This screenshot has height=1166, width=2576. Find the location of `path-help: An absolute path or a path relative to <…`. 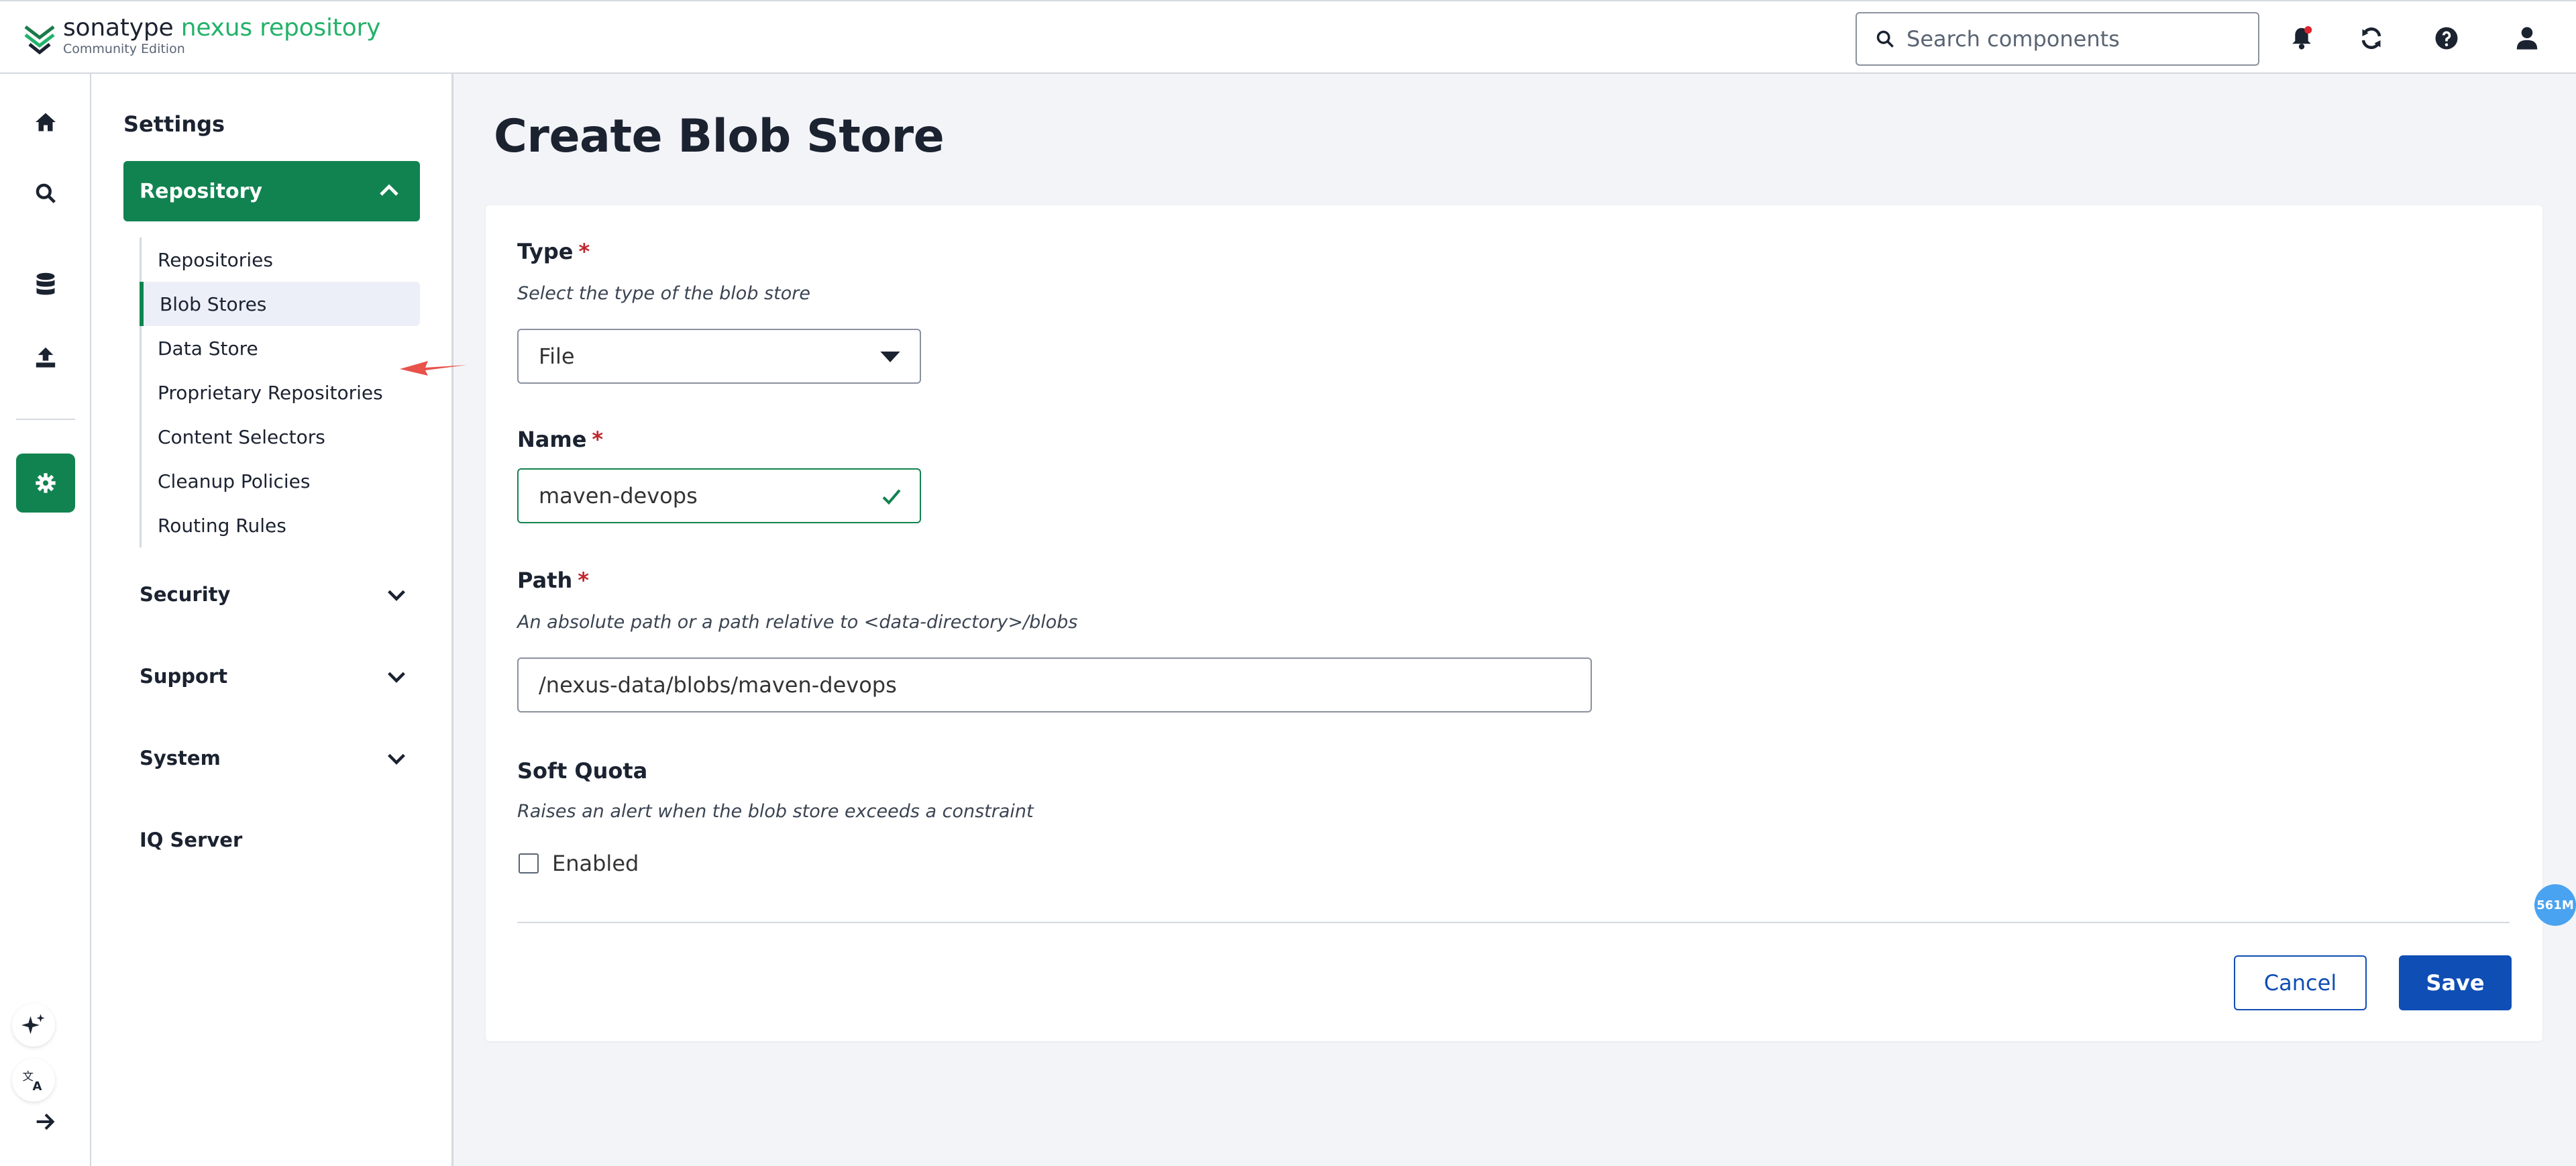

path-help: An absolute path or a path relative to <… is located at coordinates (797, 622).